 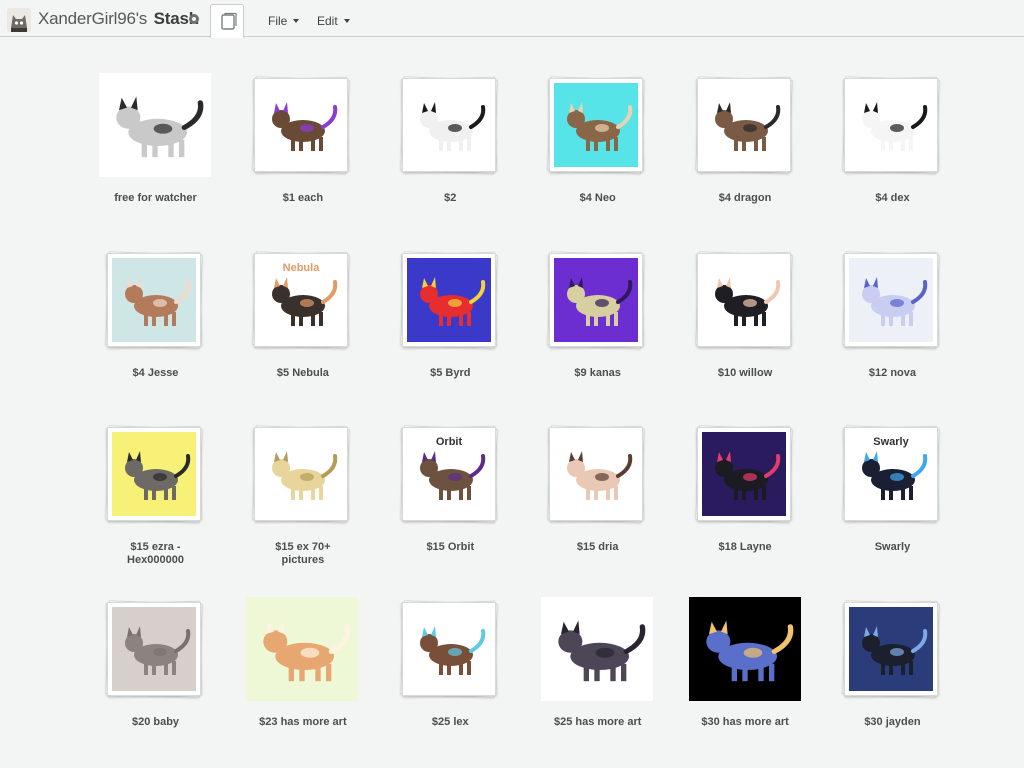 I want to click on artwork-title-text: Nebula, so click(x=302, y=268).